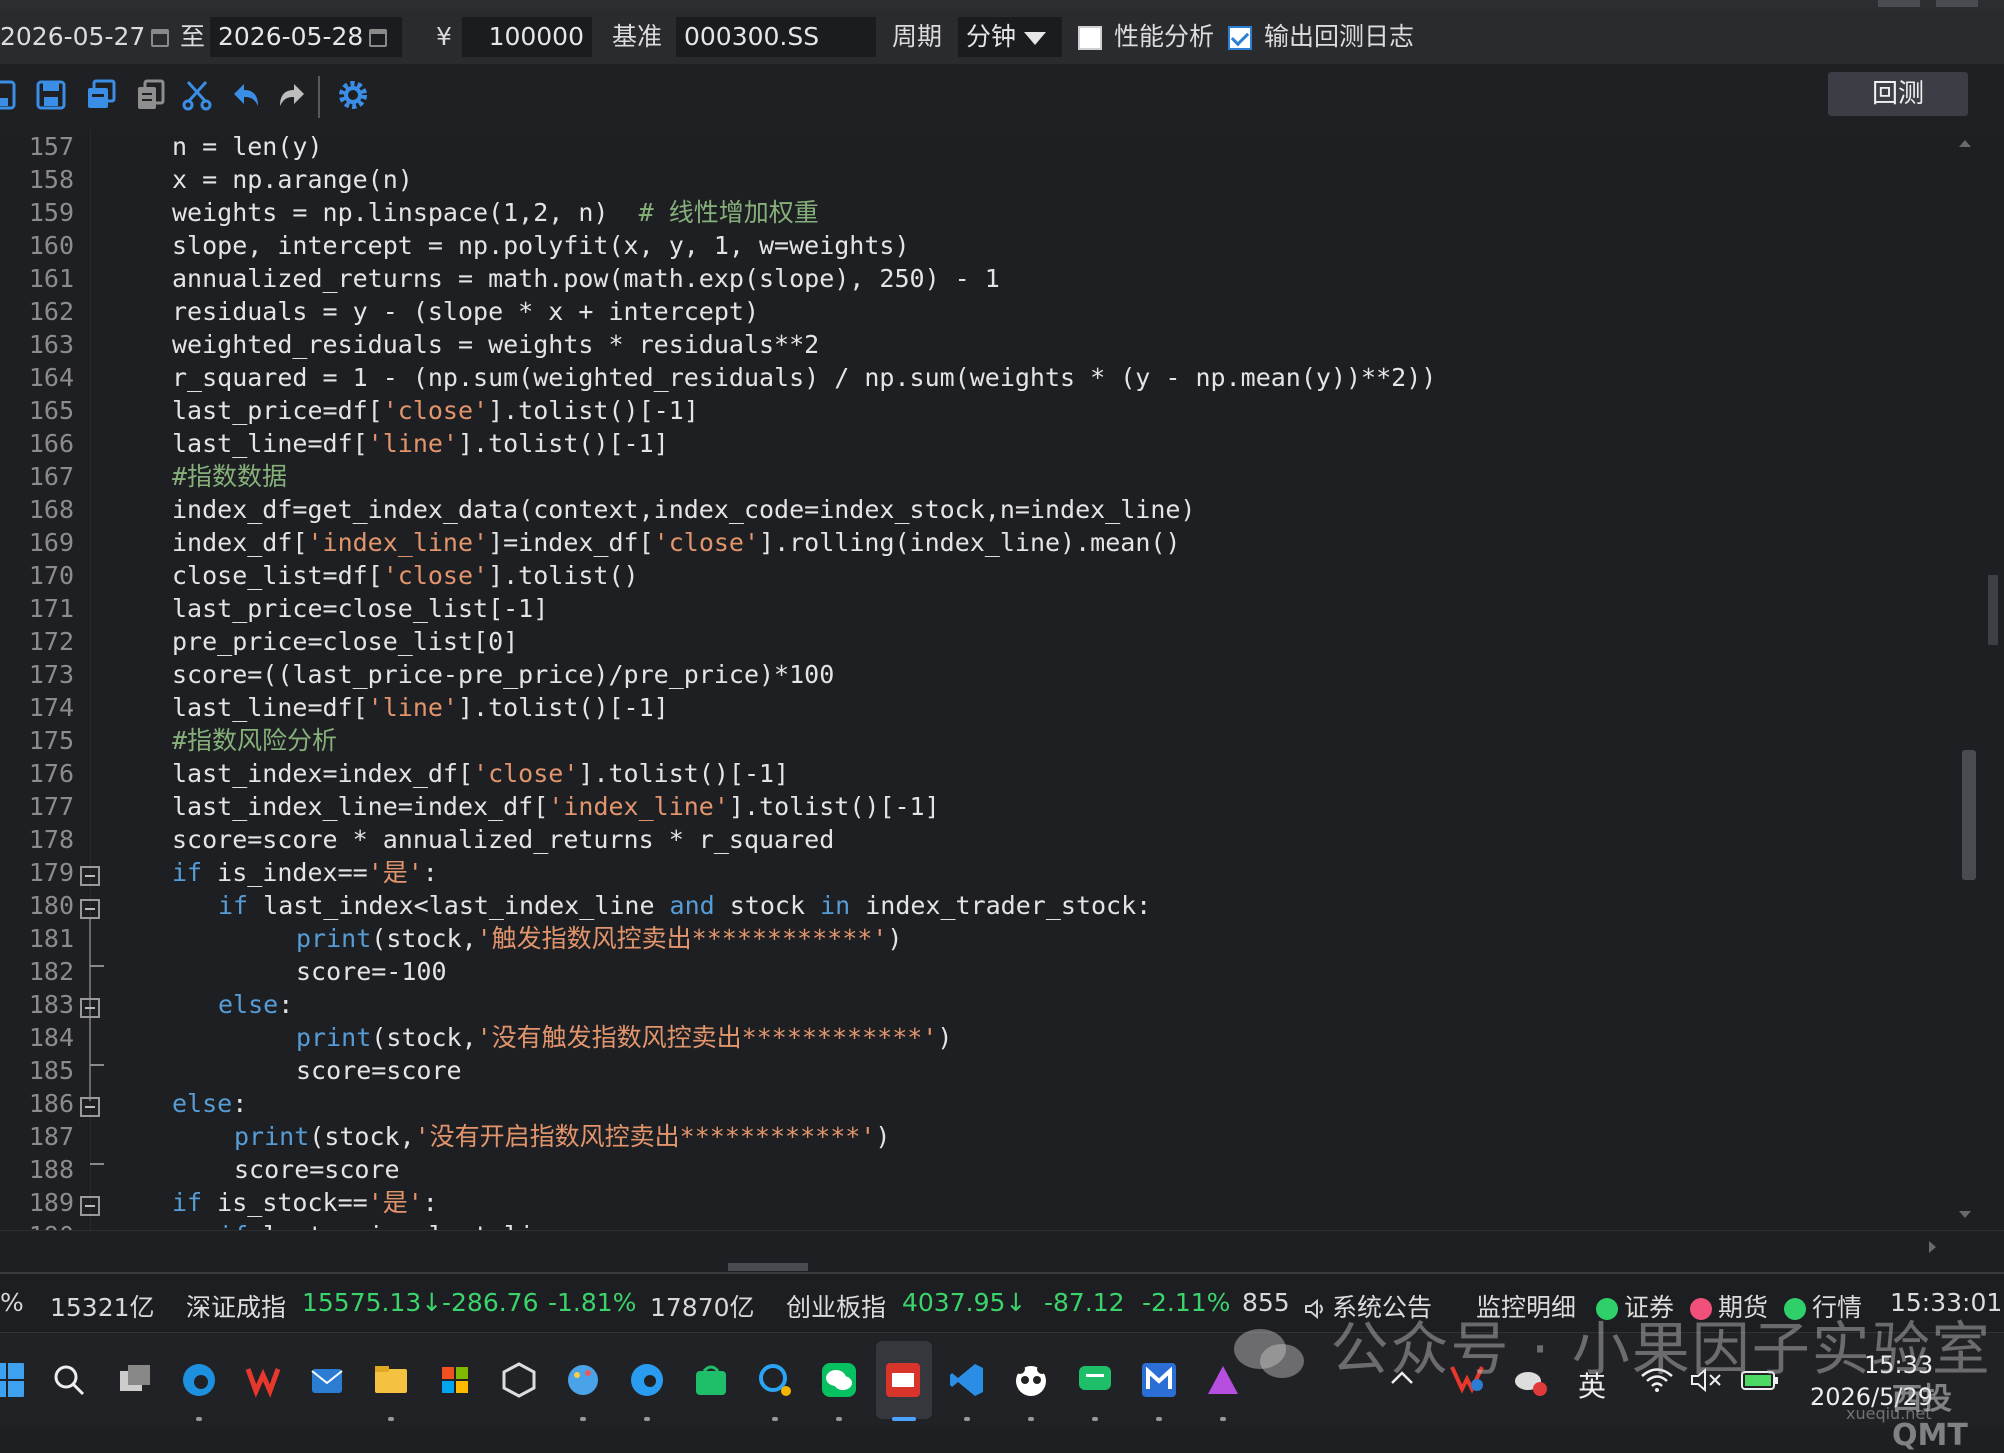 This screenshot has height=1453, width=2004. What do you see at coordinates (263, 1380) in the screenshot?
I see `wps-office-icon` at bounding box center [263, 1380].